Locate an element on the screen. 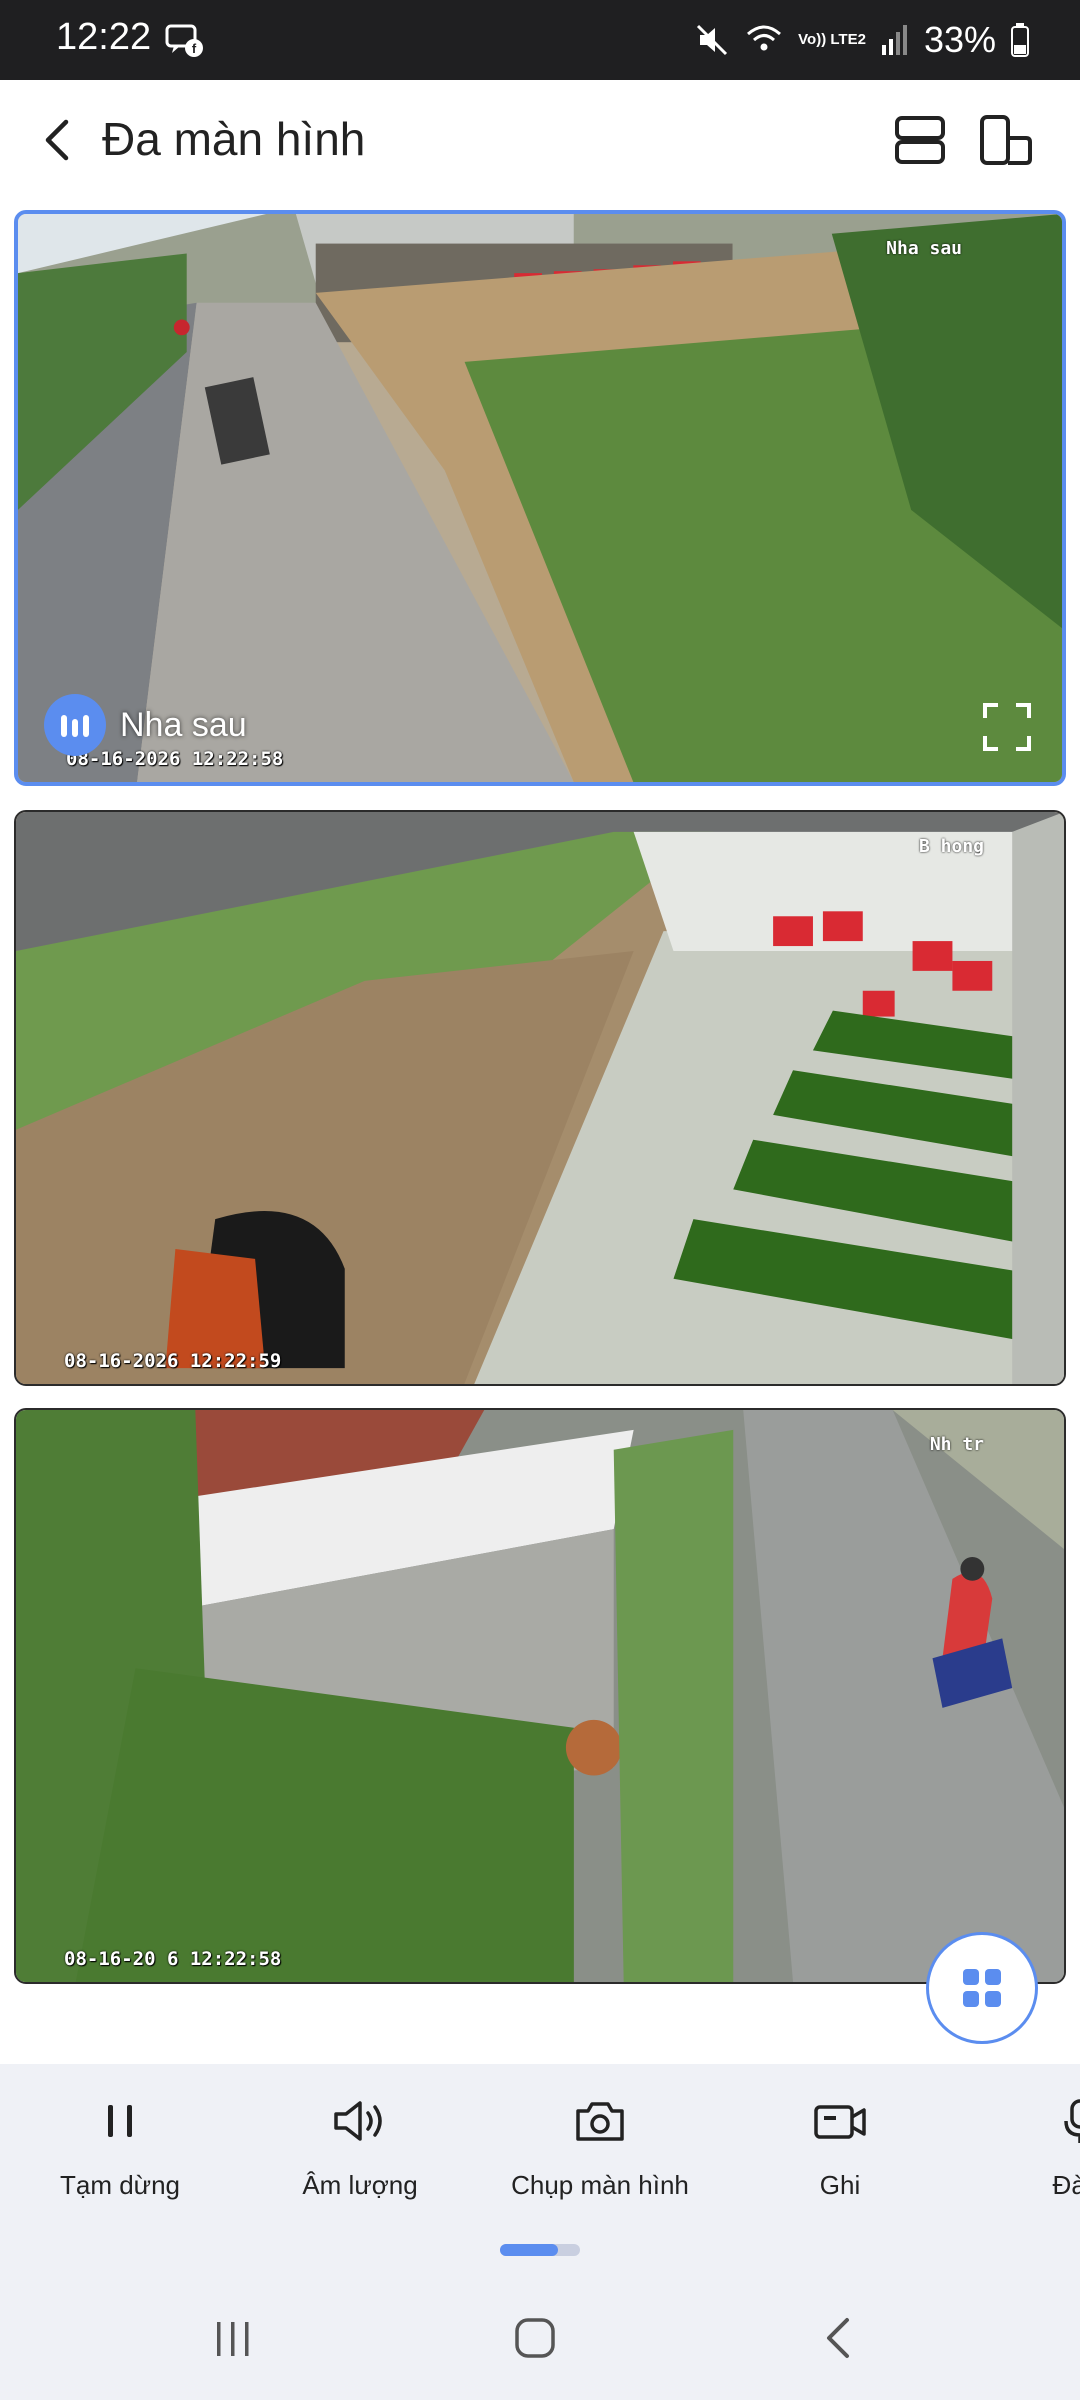 This screenshot has width=1080, height=2400. audio-bars-icon is located at coordinates (75, 726).